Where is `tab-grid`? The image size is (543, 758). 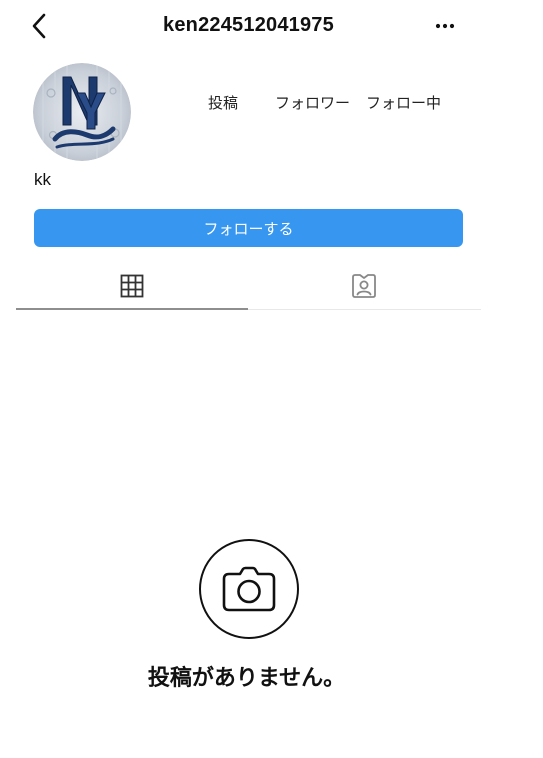
tab-grid is located at coordinates (132, 286).